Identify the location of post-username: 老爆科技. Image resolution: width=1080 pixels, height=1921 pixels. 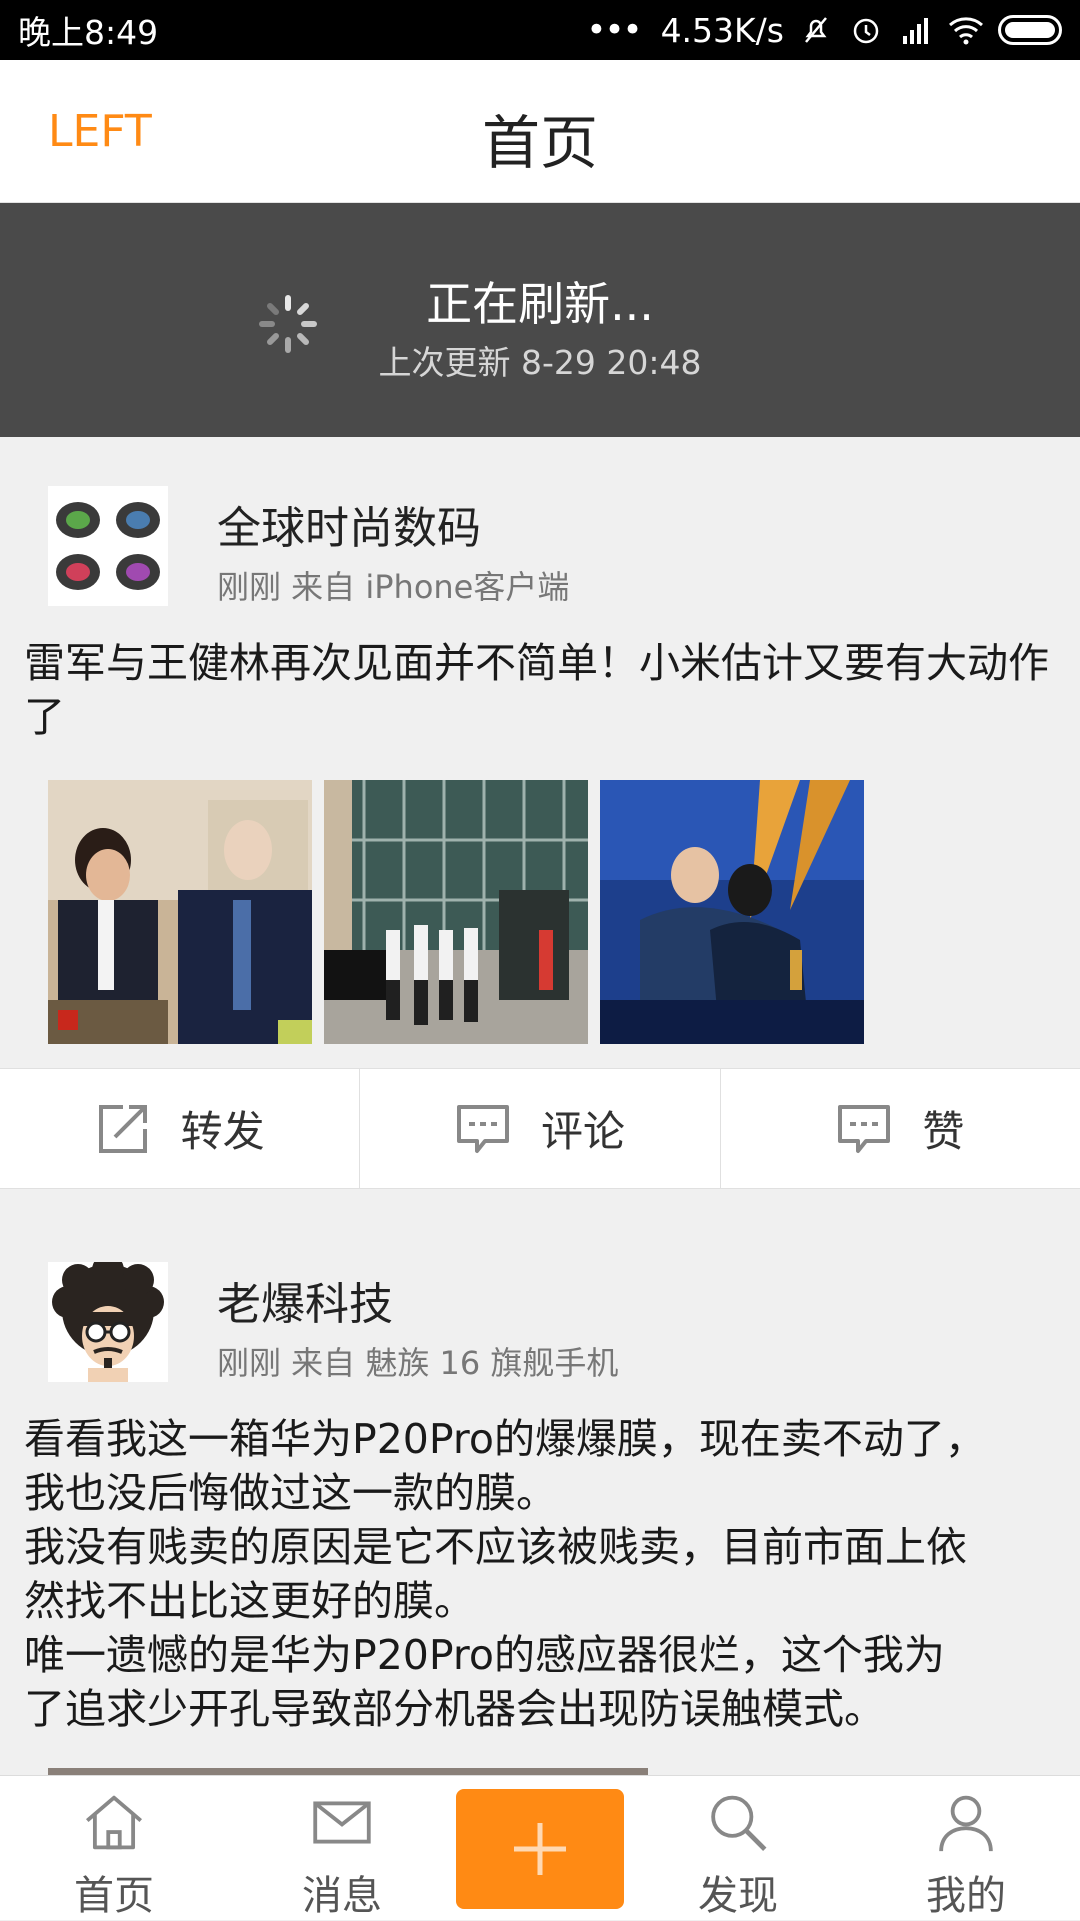
(305, 1300).